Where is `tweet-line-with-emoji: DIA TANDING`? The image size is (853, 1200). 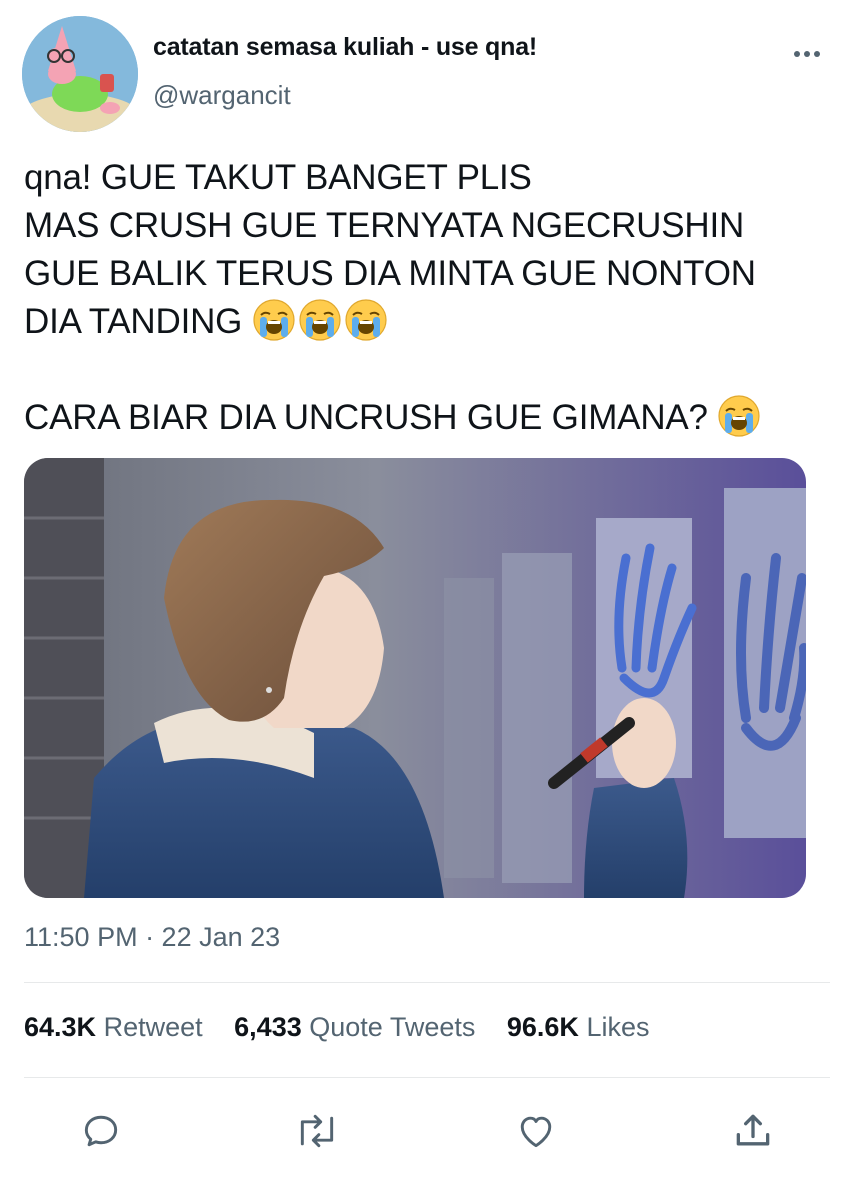 tweet-line-with-emoji: DIA TANDING is located at coordinates (429, 322).